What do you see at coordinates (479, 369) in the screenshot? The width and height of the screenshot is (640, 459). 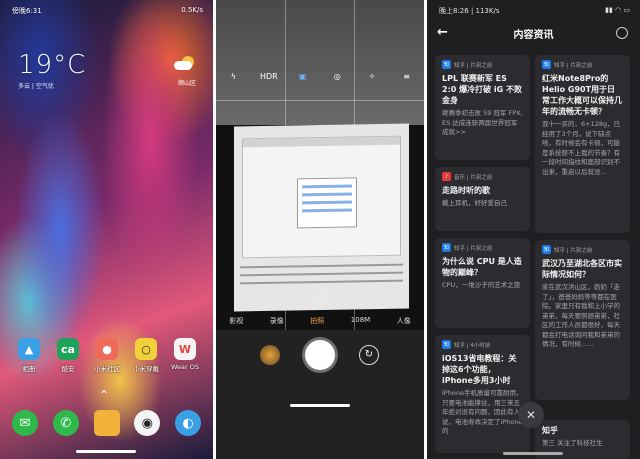 I see `card-title: iOS13省电教程：关掉这6个功能，iPhone多用3小时` at bounding box center [479, 369].